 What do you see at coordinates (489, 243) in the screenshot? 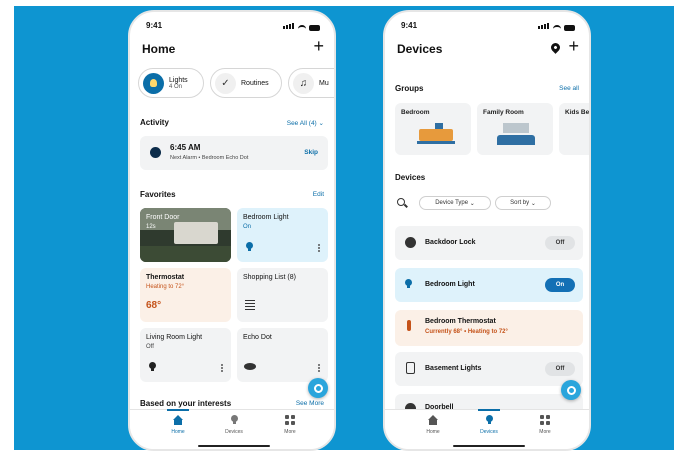
I see `device-backdoor-lock: Backdoor Lock Off` at bounding box center [489, 243].